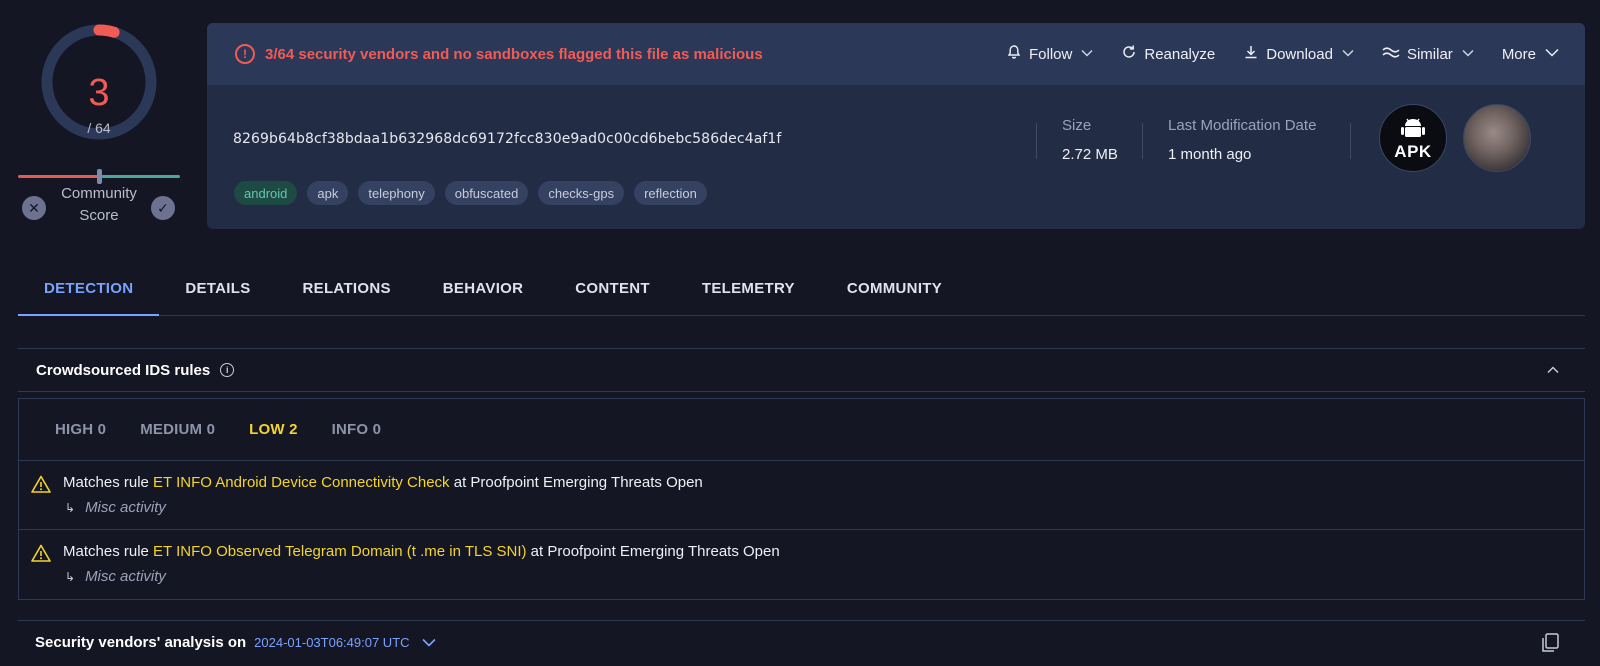 The image size is (1600, 666). I want to click on more-button: More, so click(1530, 54).